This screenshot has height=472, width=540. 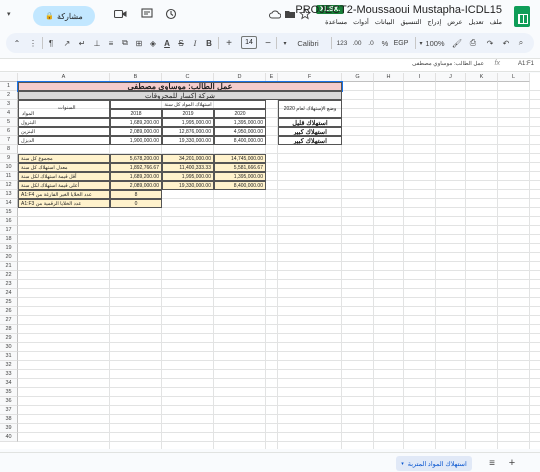 I want to click on formula-input: عمل الطالب: موساوي مصطفى, so click(x=448, y=64).